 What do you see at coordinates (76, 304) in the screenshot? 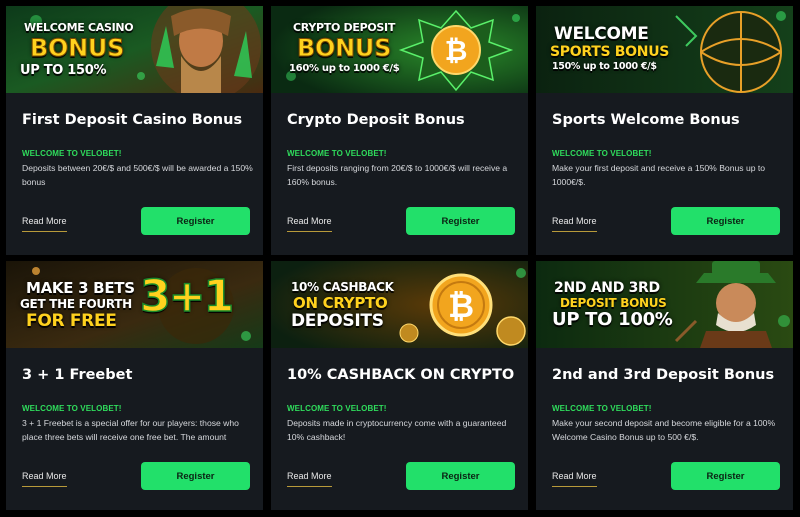
I see `banner-line-2: Get the fourth` at bounding box center [76, 304].